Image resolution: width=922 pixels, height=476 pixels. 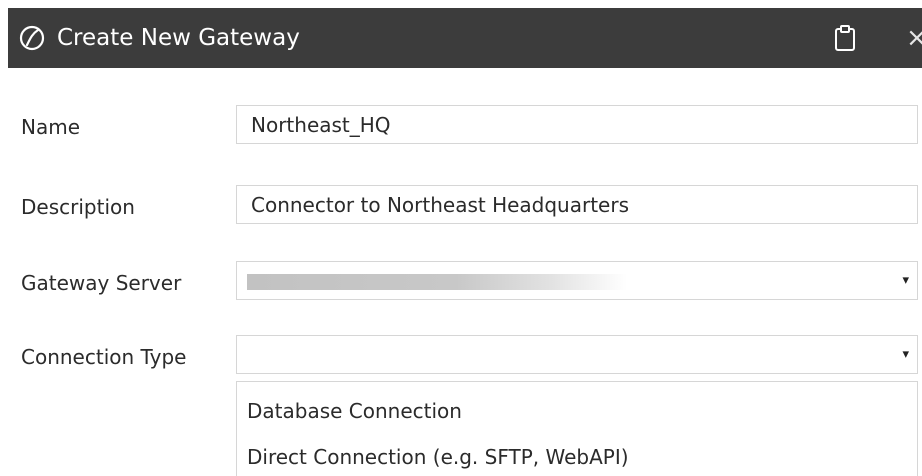 What do you see at coordinates (437, 282) in the screenshot?
I see `redacted-server-value` at bounding box center [437, 282].